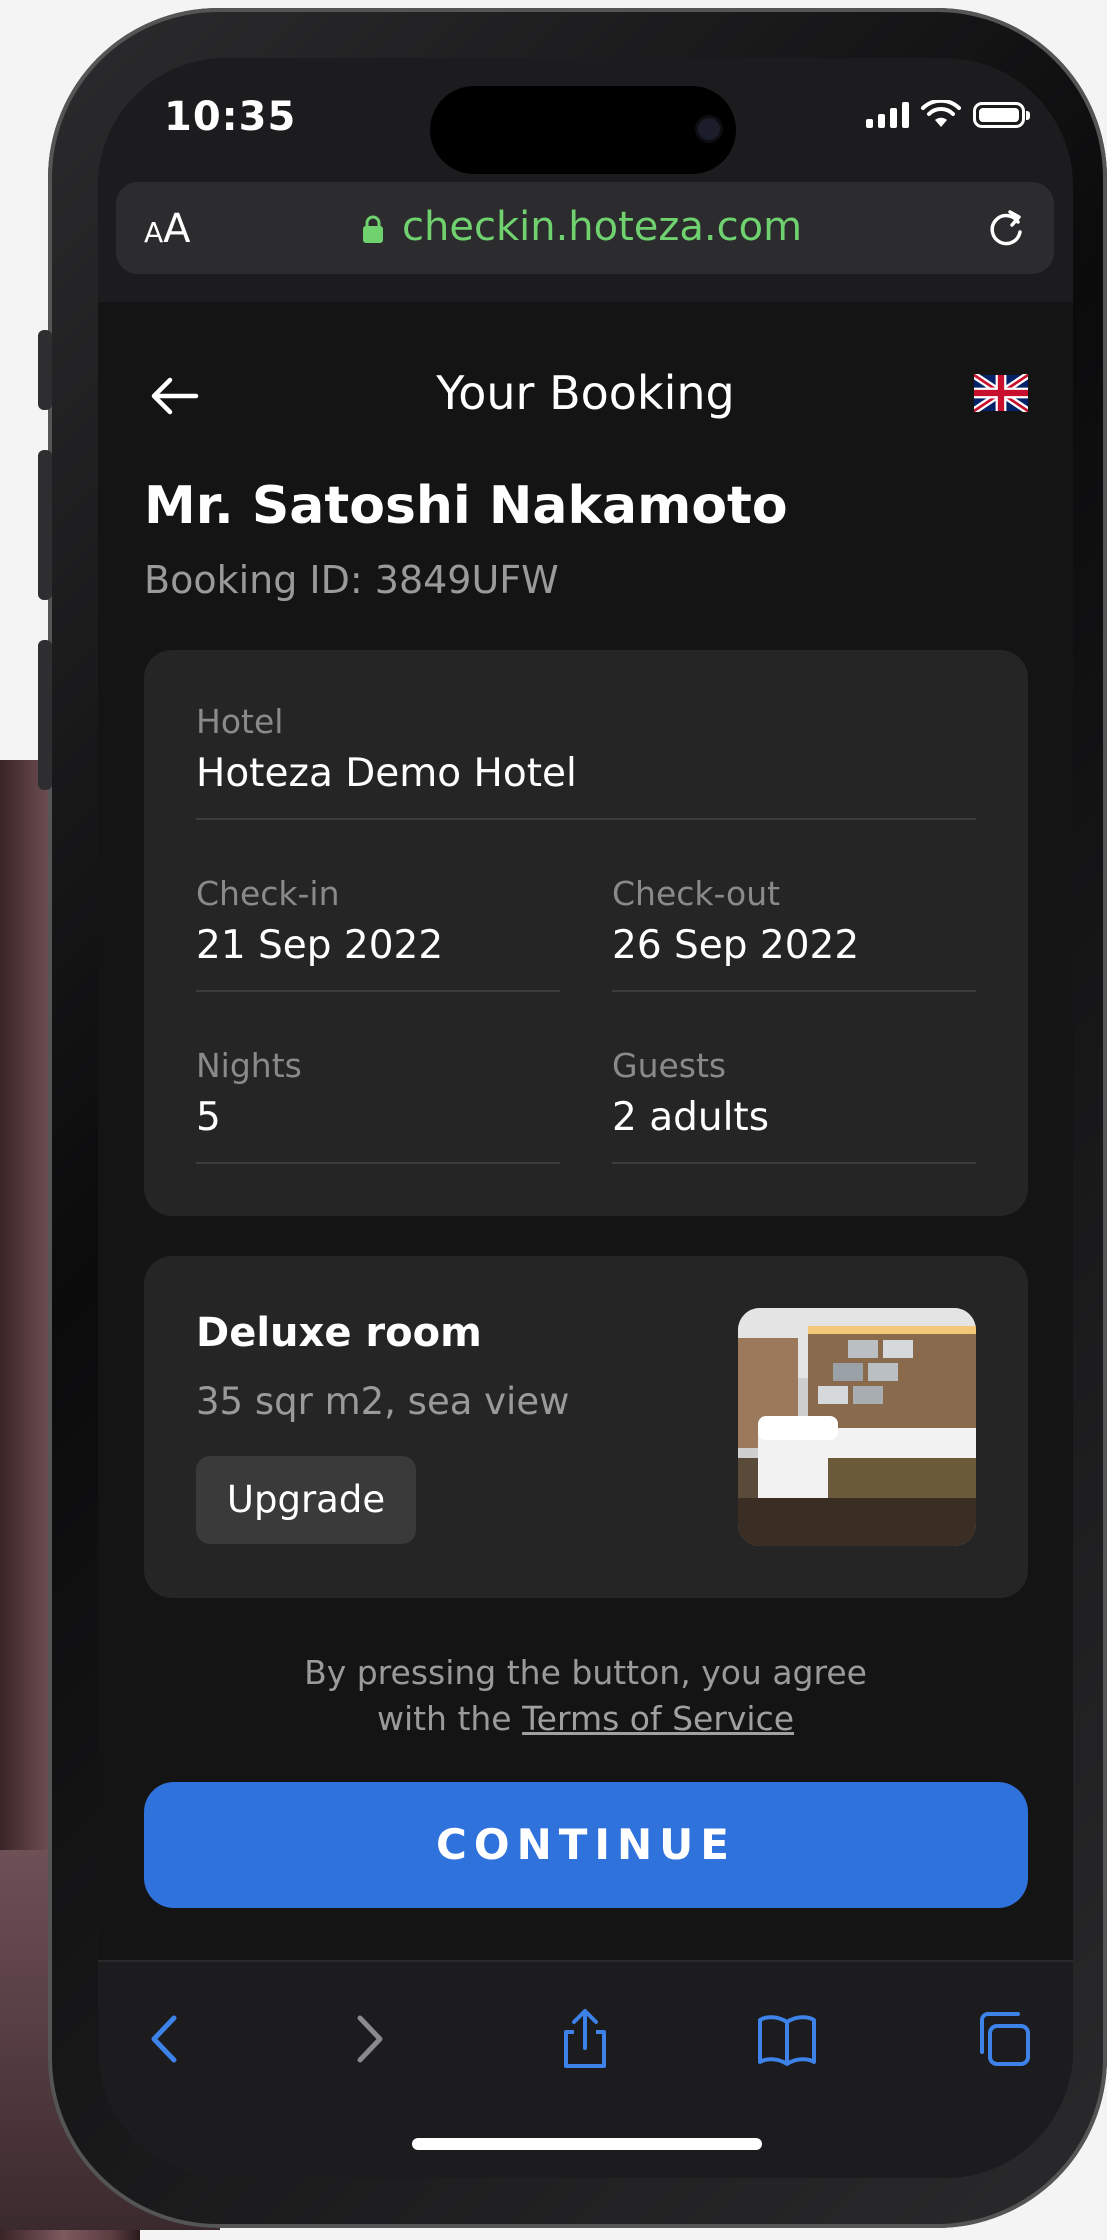 This screenshot has width=1107, height=2240. I want to click on tabs-icon, so click(1003, 2039).